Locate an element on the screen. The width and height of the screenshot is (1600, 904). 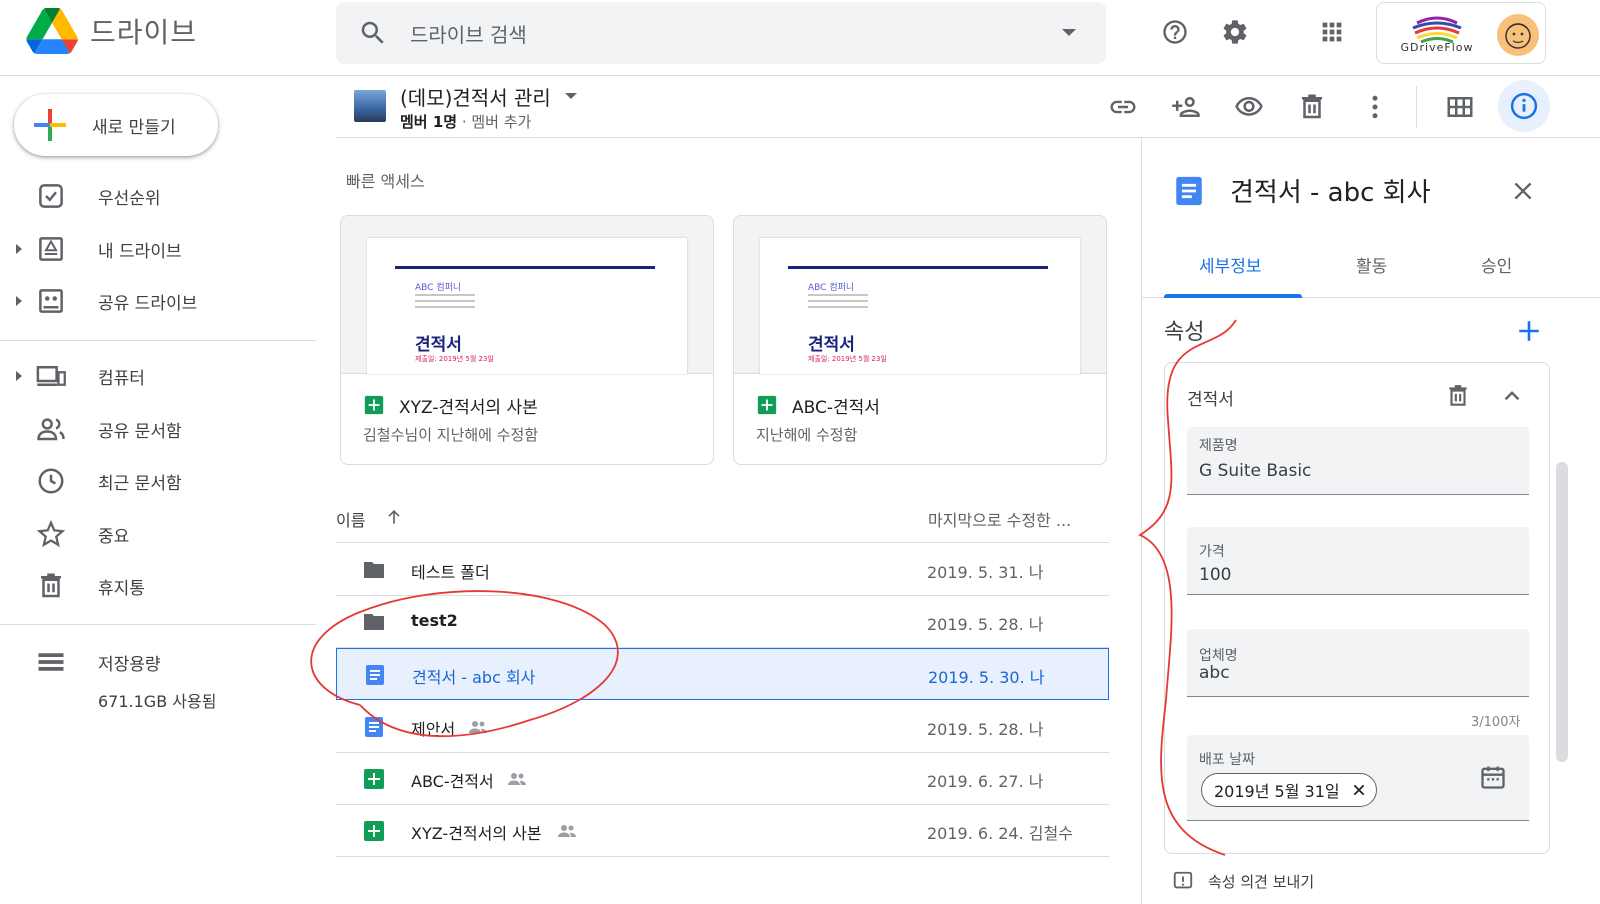
char-counter: 3/100자 is located at coordinates (1496, 722).